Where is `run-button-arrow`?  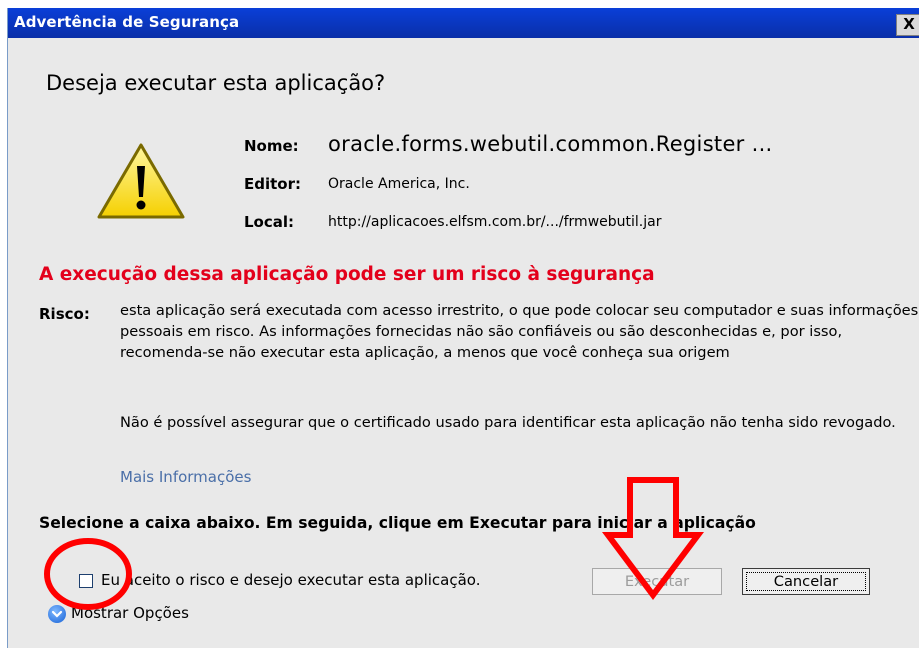 run-button-arrow is located at coordinates (653, 538).